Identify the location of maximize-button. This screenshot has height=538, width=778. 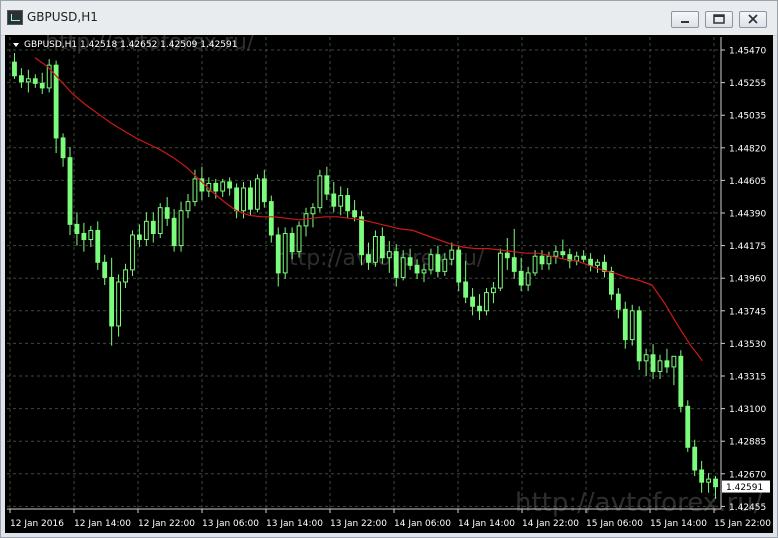
(719, 19).